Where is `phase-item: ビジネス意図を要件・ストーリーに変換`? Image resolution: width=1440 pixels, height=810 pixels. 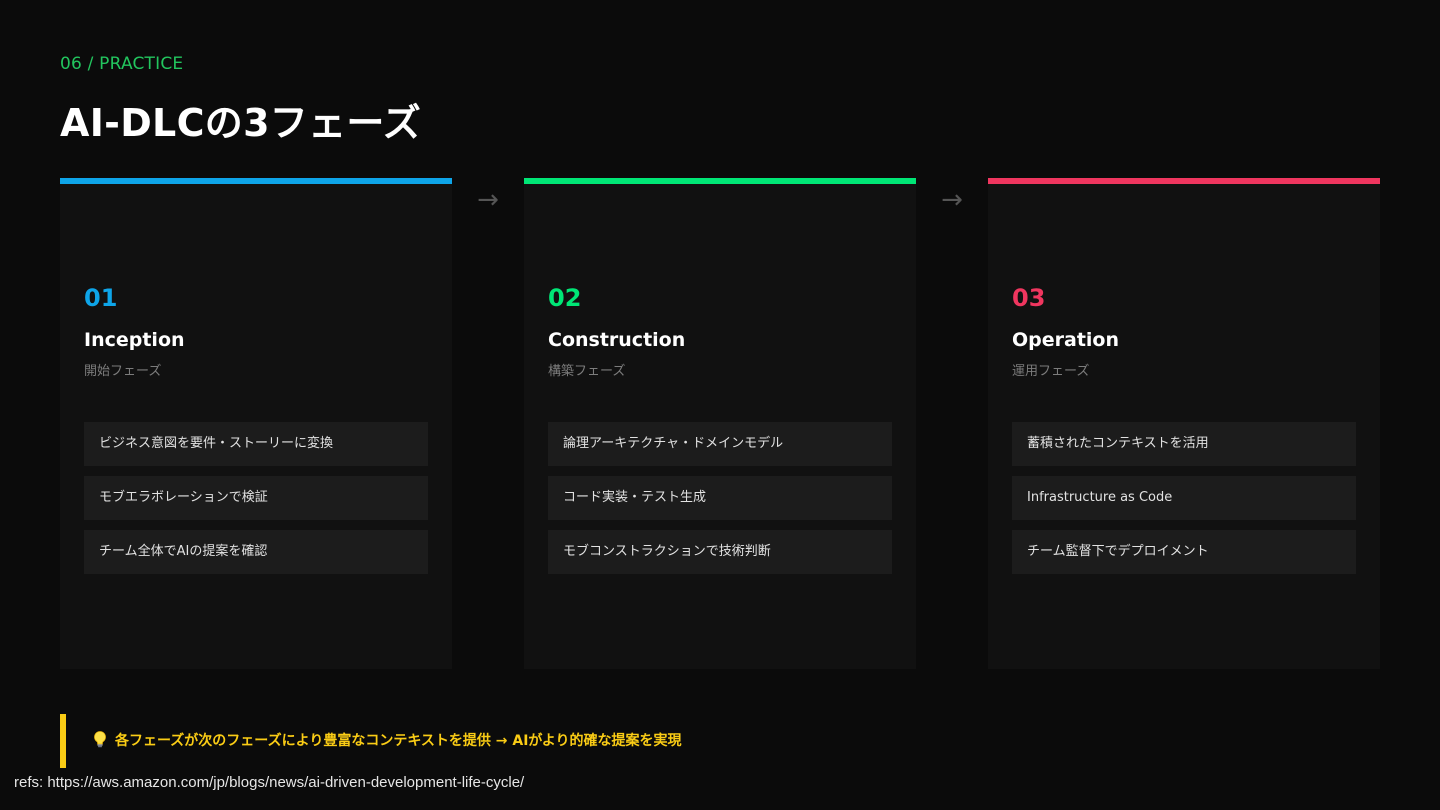
phase-item: ビジネス意図を要件・ストーリーに変換 is located at coordinates (256, 444).